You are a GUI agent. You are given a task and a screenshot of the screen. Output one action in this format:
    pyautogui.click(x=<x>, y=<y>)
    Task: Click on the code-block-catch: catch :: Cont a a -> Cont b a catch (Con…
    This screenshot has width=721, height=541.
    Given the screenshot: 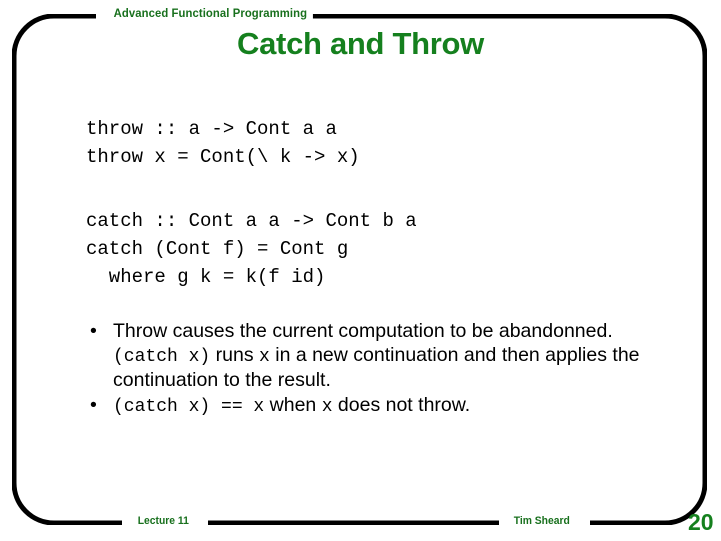 What is the action you would take?
    pyautogui.click(x=251, y=249)
    